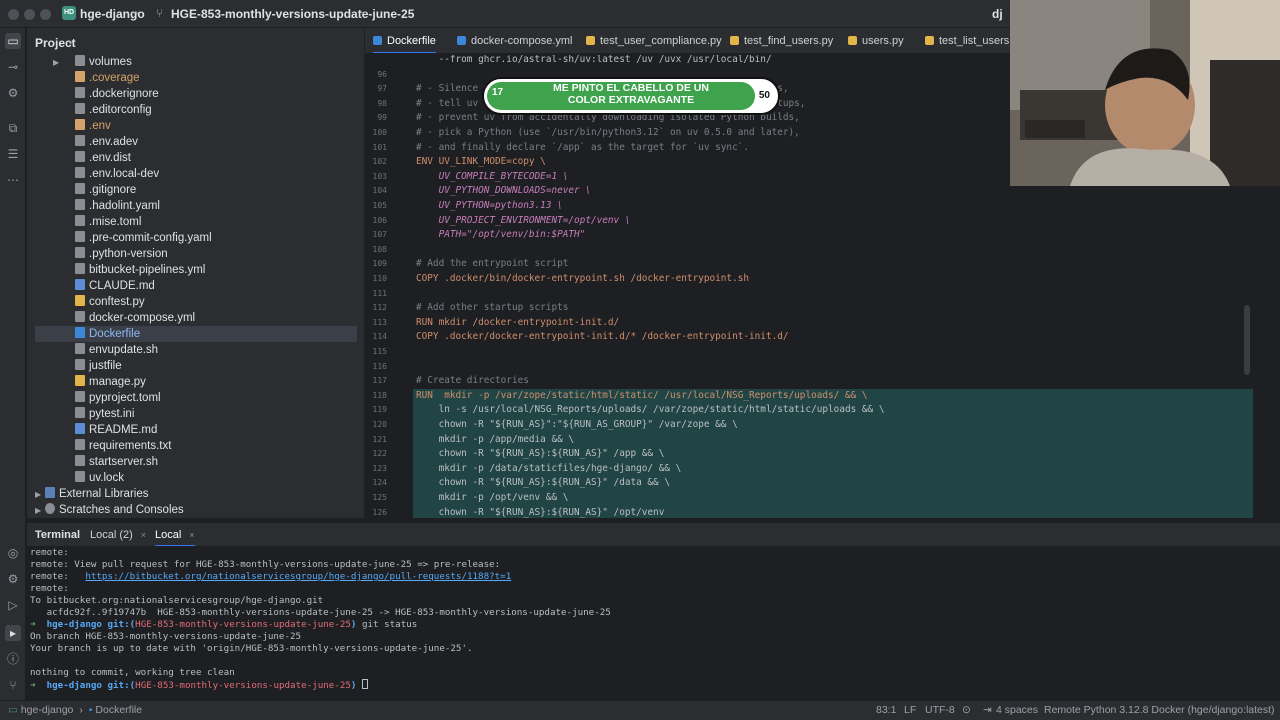 The width and height of the screenshot is (1280, 720). What do you see at coordinates (195, 158) in the screenshot?
I see `tree-item: .env.dist` at bounding box center [195, 158].